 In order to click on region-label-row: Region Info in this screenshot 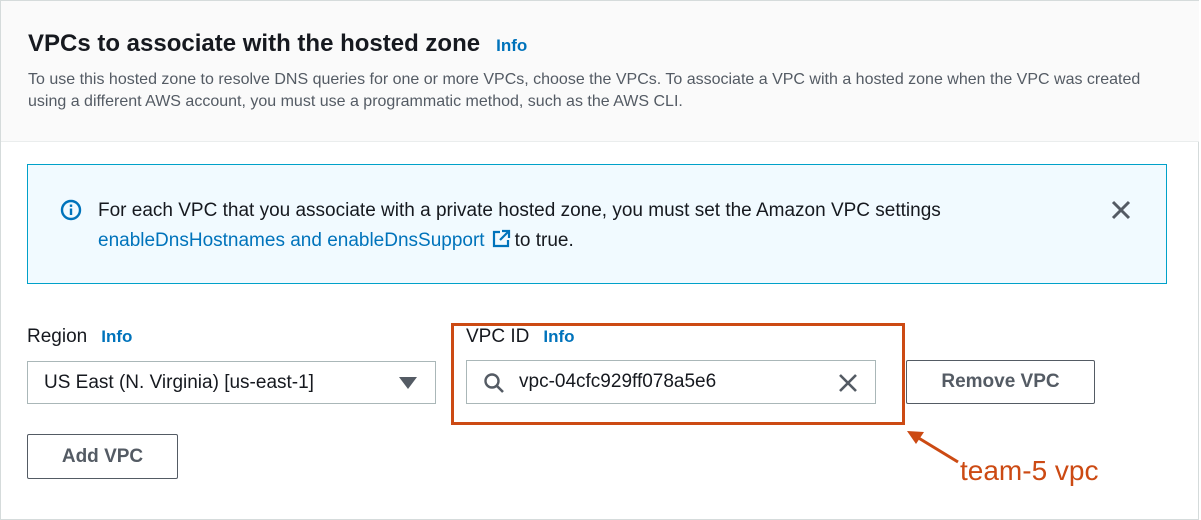, I will do `click(79, 337)`.